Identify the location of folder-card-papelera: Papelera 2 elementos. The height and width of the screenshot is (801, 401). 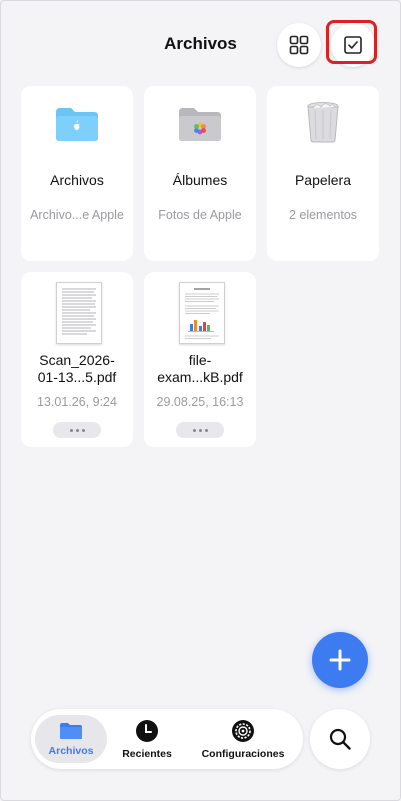
(323, 173).